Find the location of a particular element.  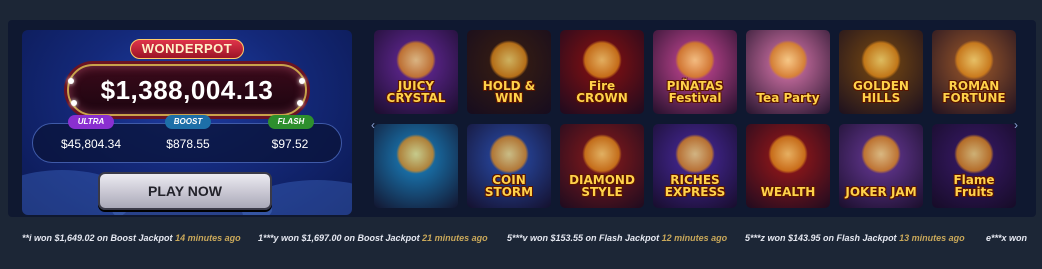

game-title: HOLD & WIN is located at coordinates (509, 92).